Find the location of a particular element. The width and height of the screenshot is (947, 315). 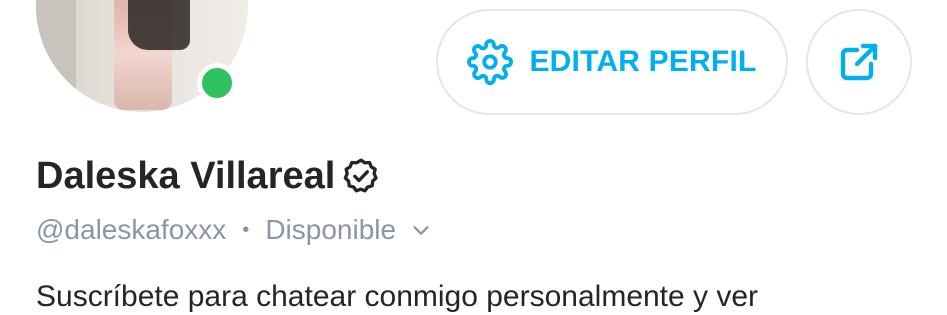

profile-subtitle-row: @daleskafoxxx • Disponible is located at coordinates (234, 230).